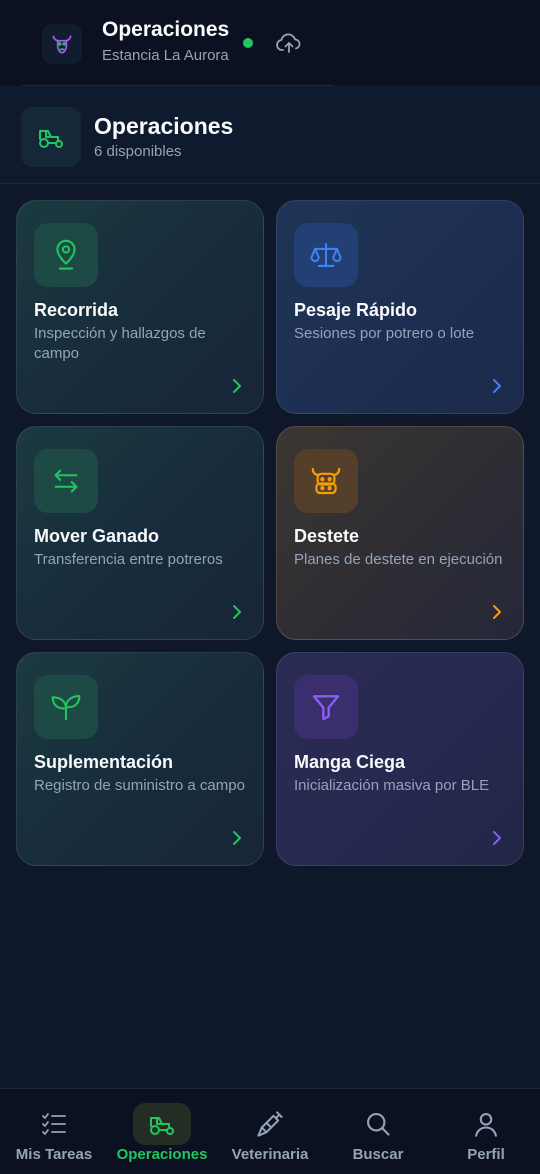 Image resolution: width=540 pixels, height=1174 pixels. I want to click on nav-label: Perfil, so click(486, 1154).